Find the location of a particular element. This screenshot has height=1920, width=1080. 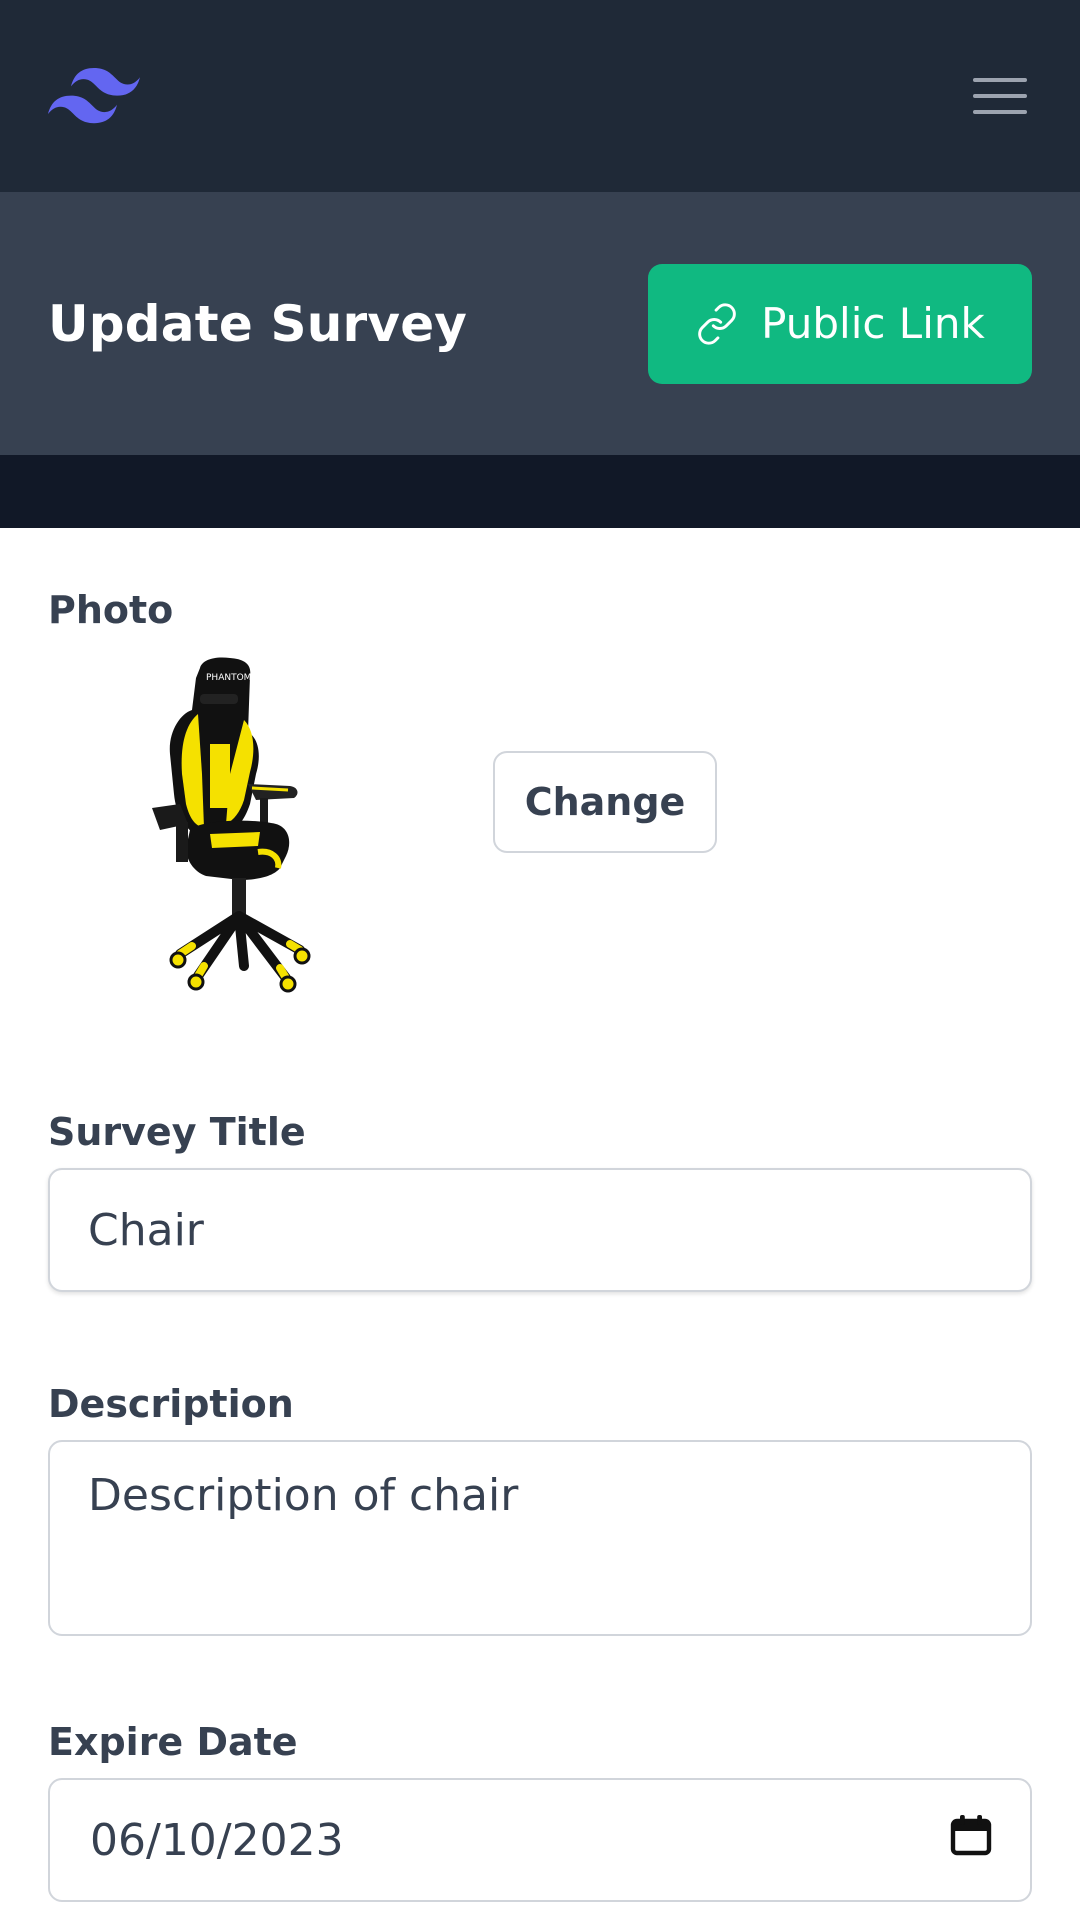

photo-label: Photo is located at coordinates (111, 610).